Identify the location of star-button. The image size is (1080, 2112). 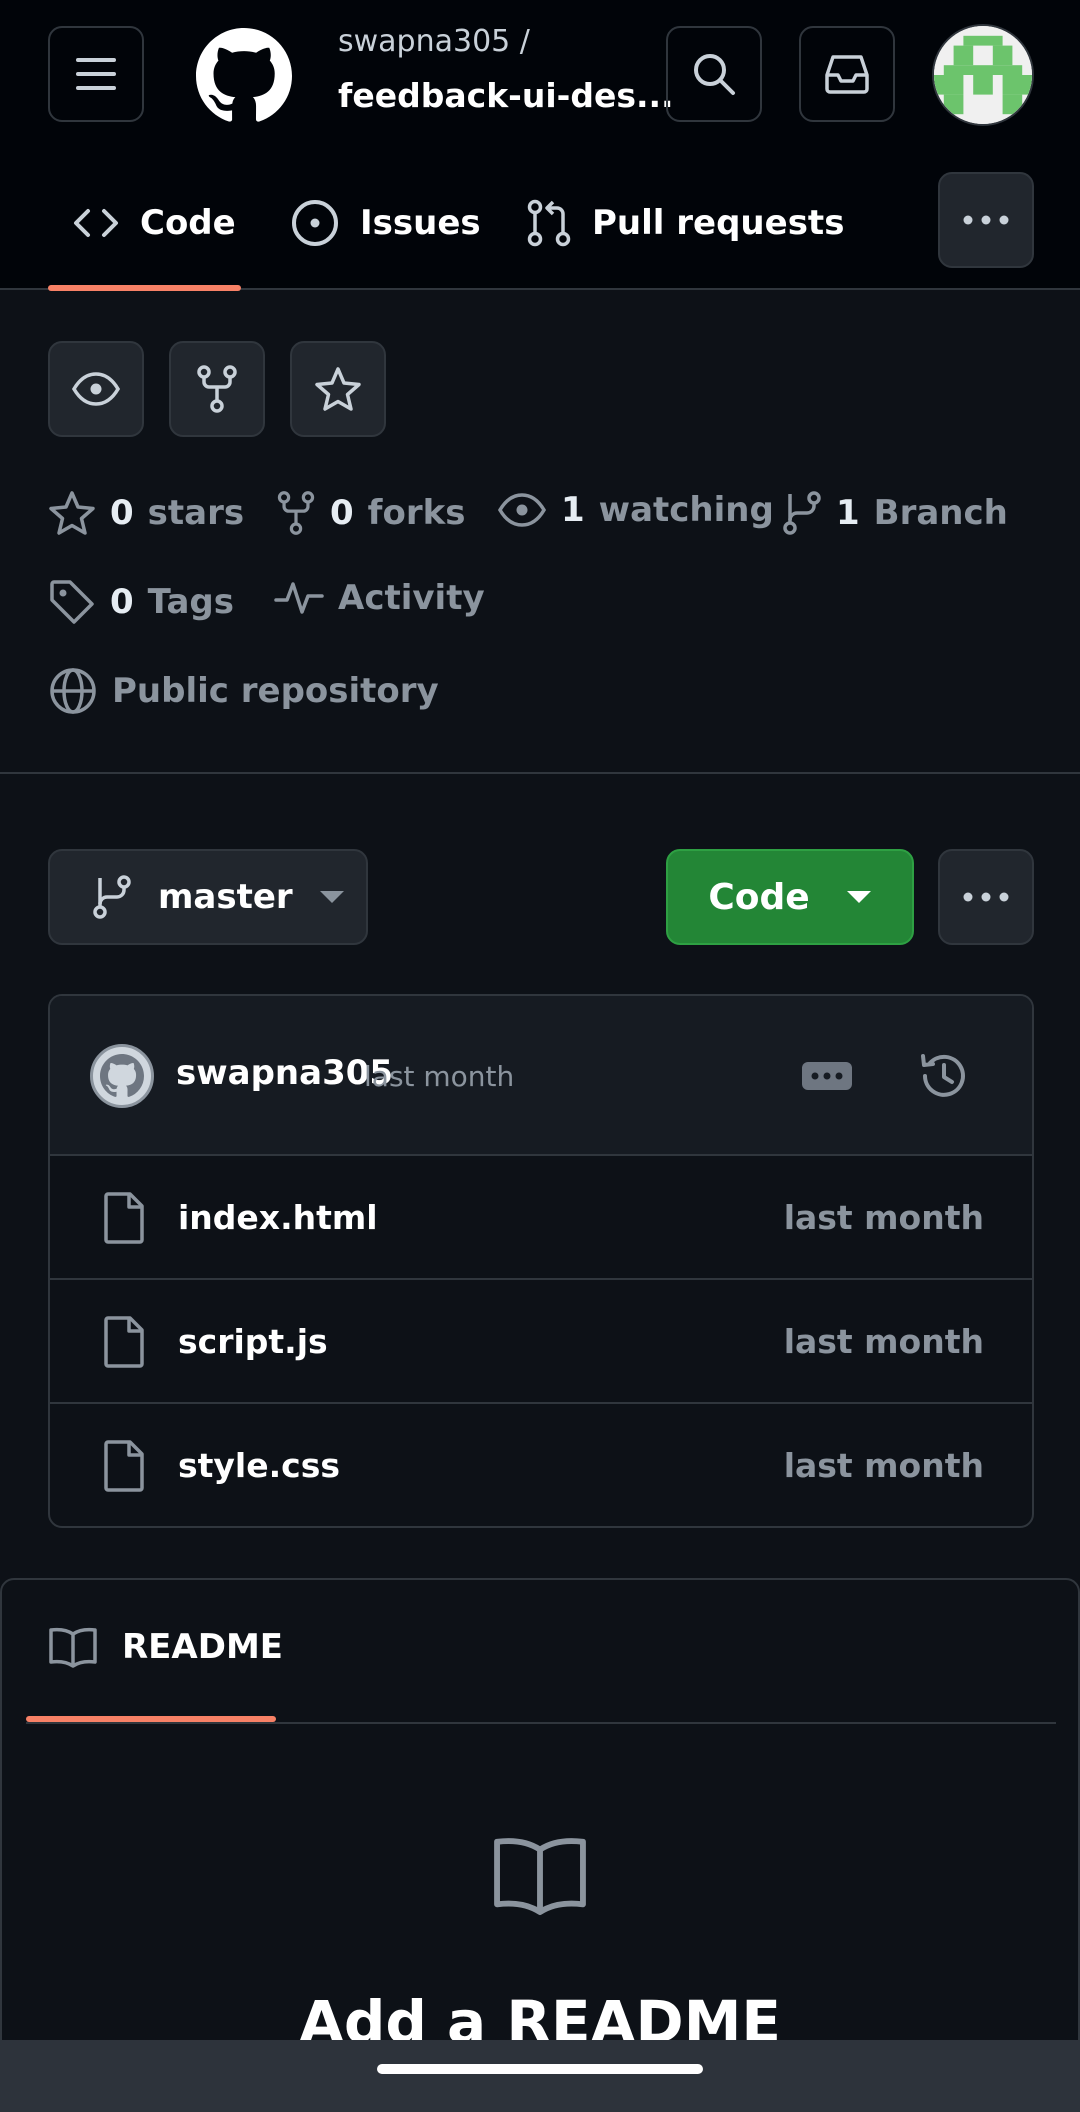
(338, 389).